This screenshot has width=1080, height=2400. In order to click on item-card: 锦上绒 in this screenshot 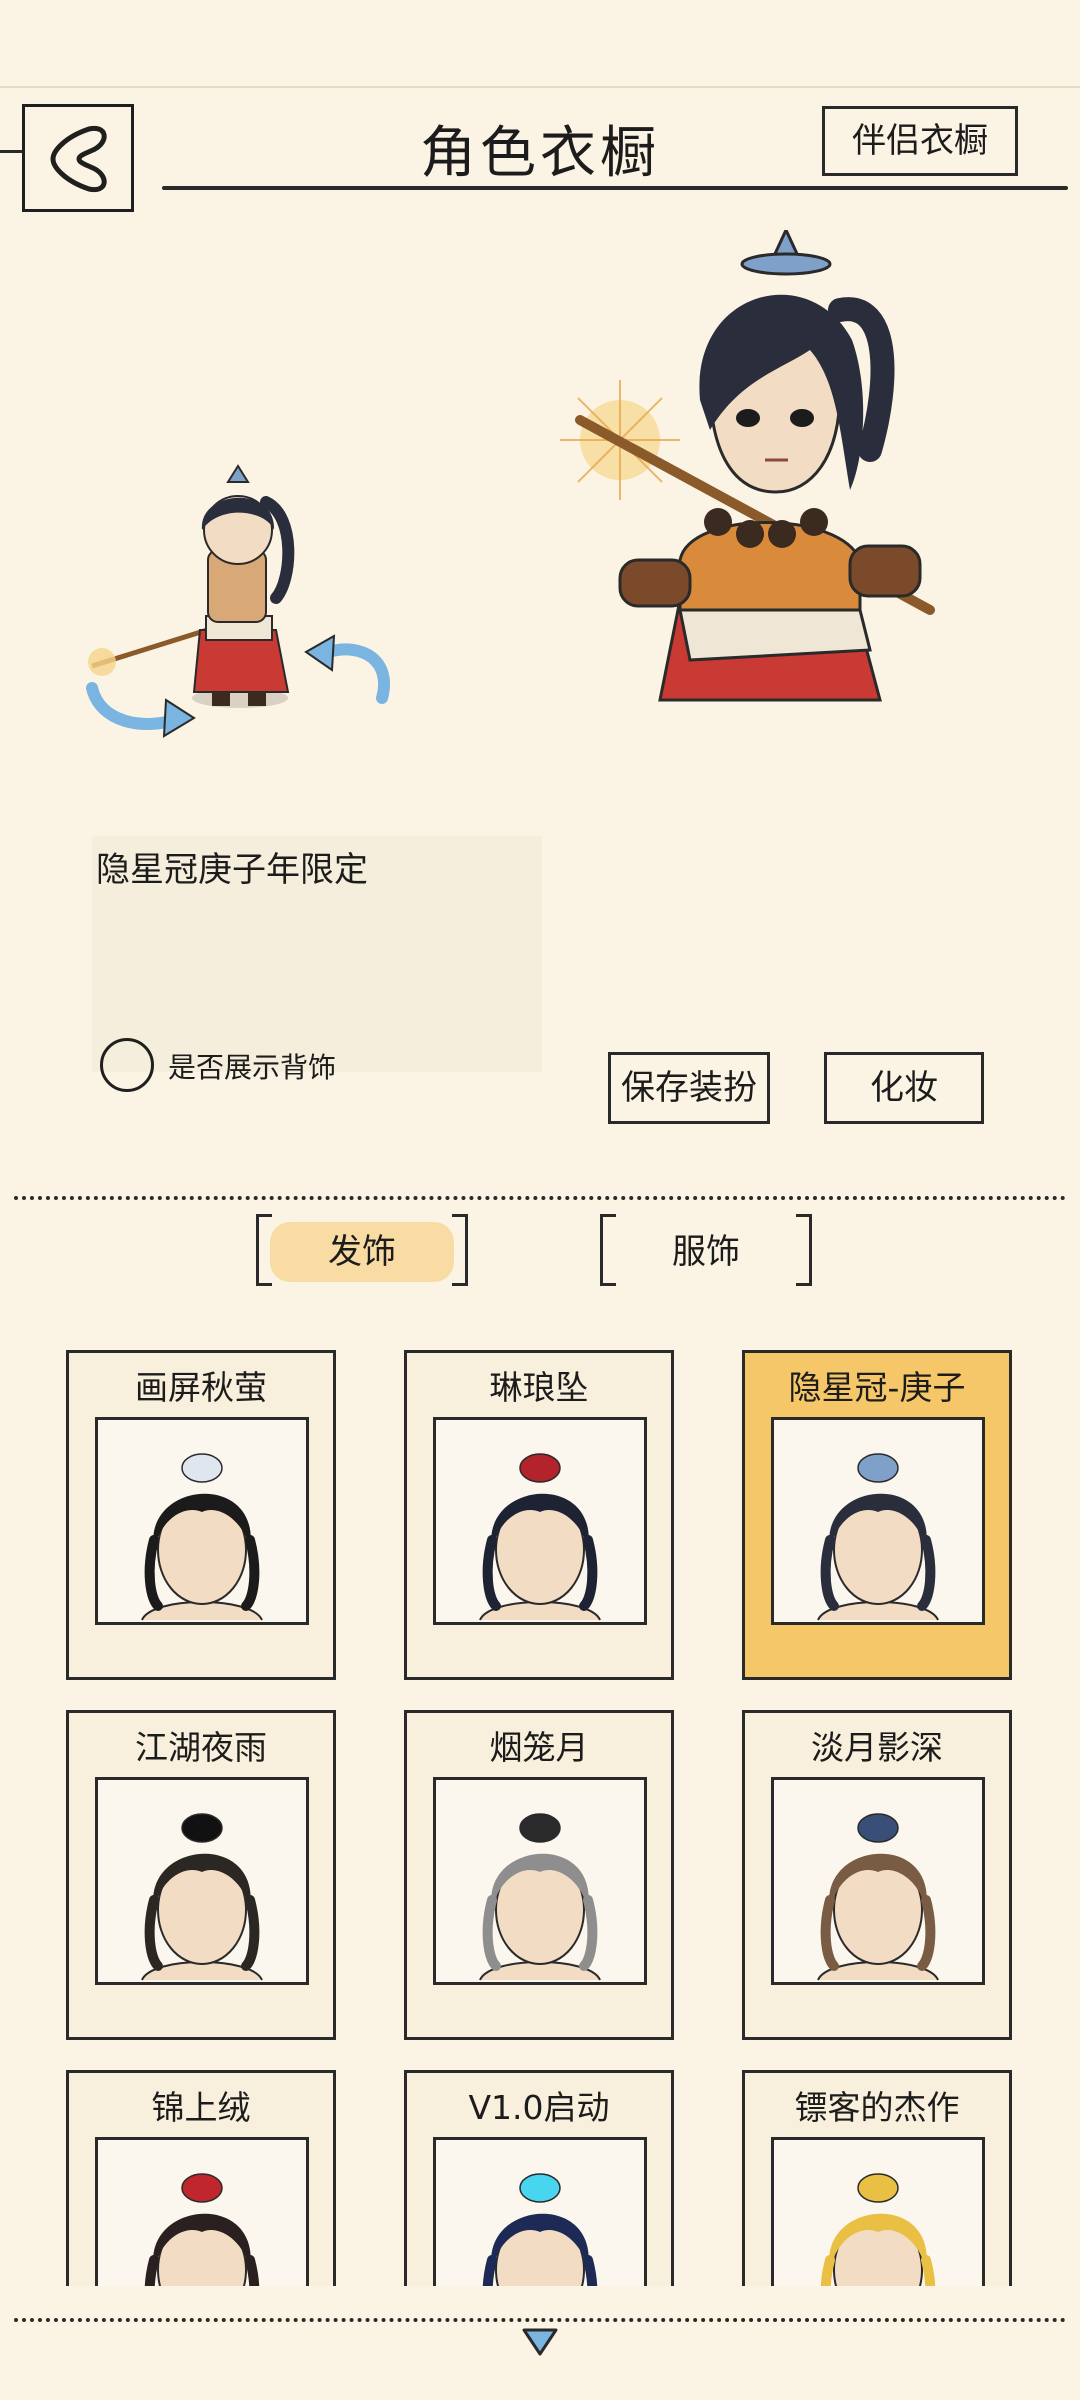, I will do `click(201, 2178)`.